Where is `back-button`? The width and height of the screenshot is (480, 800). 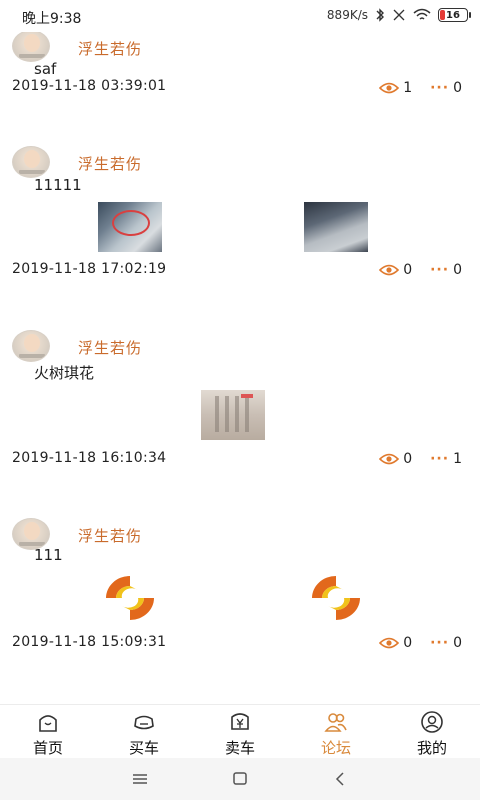
back-button is located at coordinates (340, 779).